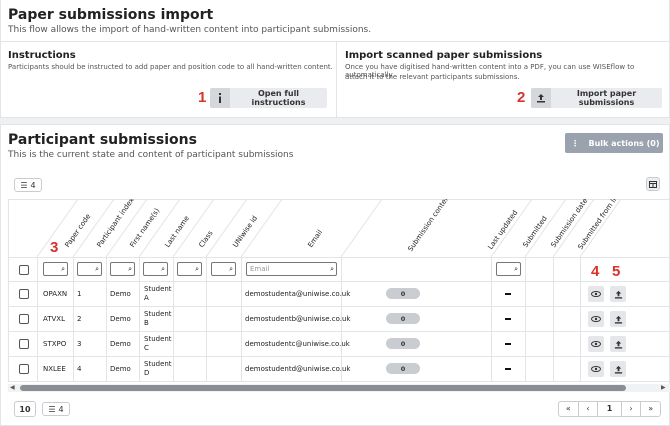 Image resolution: width=670 pixels, height=426 pixels. I want to click on first-name-filter: ⌕, so click(122, 269).